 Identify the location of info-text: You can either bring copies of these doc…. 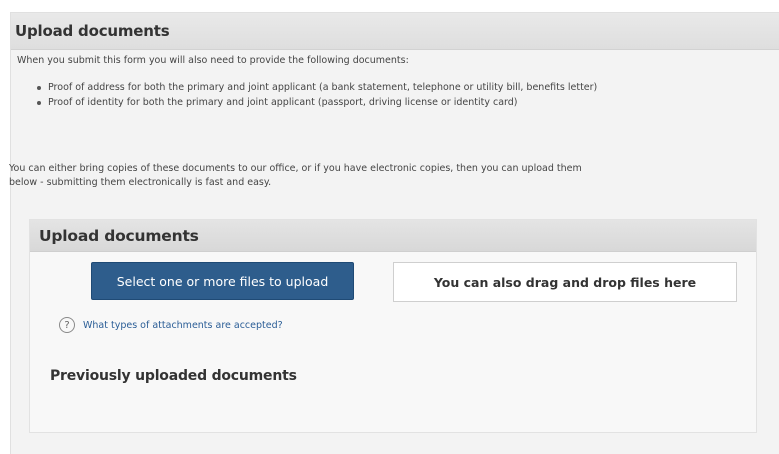
(389, 176).